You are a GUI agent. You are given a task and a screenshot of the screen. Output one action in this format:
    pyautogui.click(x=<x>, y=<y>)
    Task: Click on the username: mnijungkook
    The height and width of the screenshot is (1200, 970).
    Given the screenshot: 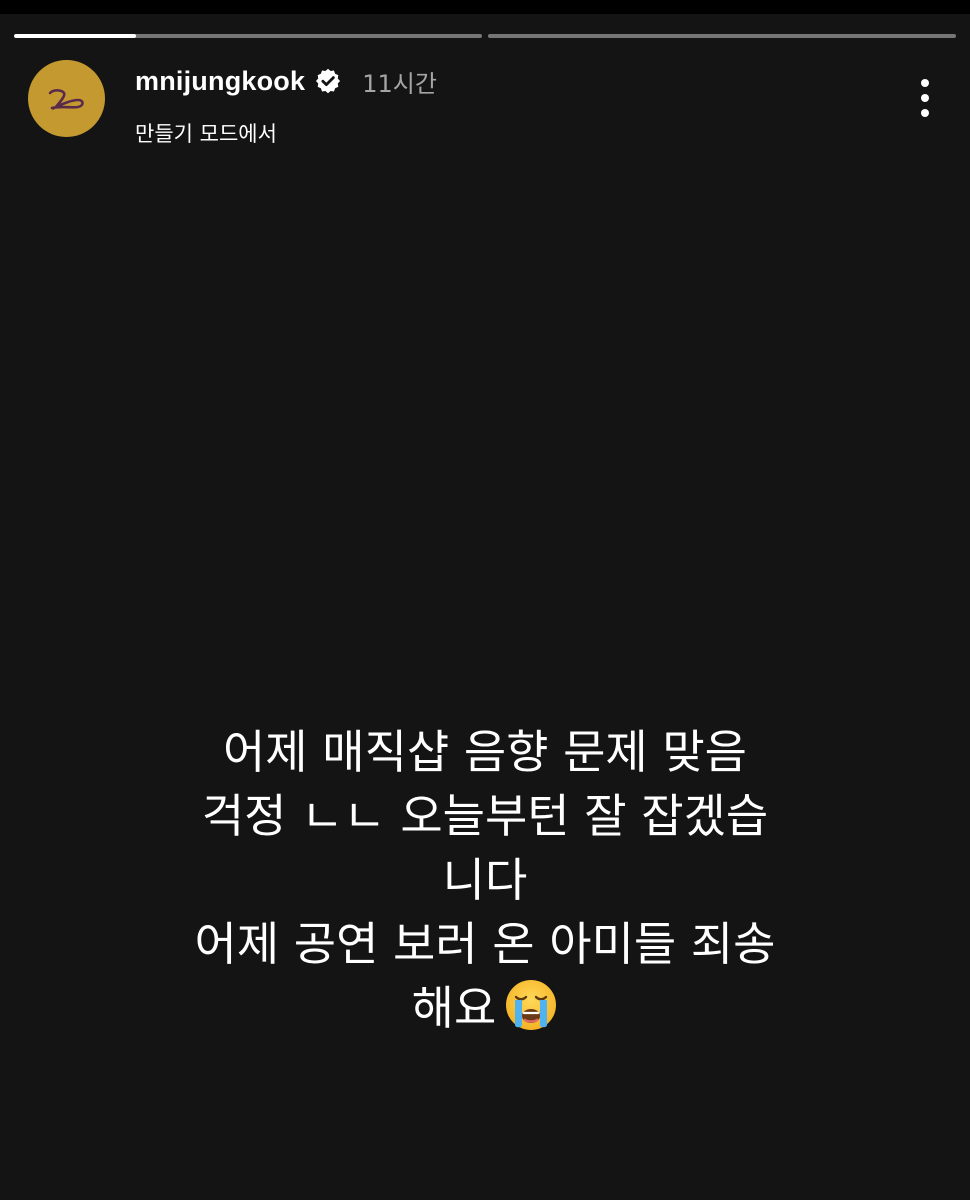 What is the action you would take?
    pyautogui.click(x=220, y=81)
    